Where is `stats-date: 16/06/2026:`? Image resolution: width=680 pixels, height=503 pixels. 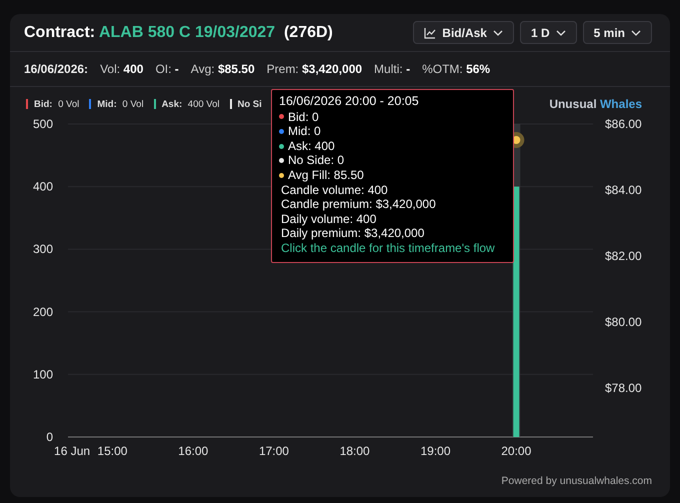 stats-date: 16/06/2026: is located at coordinates (56, 69).